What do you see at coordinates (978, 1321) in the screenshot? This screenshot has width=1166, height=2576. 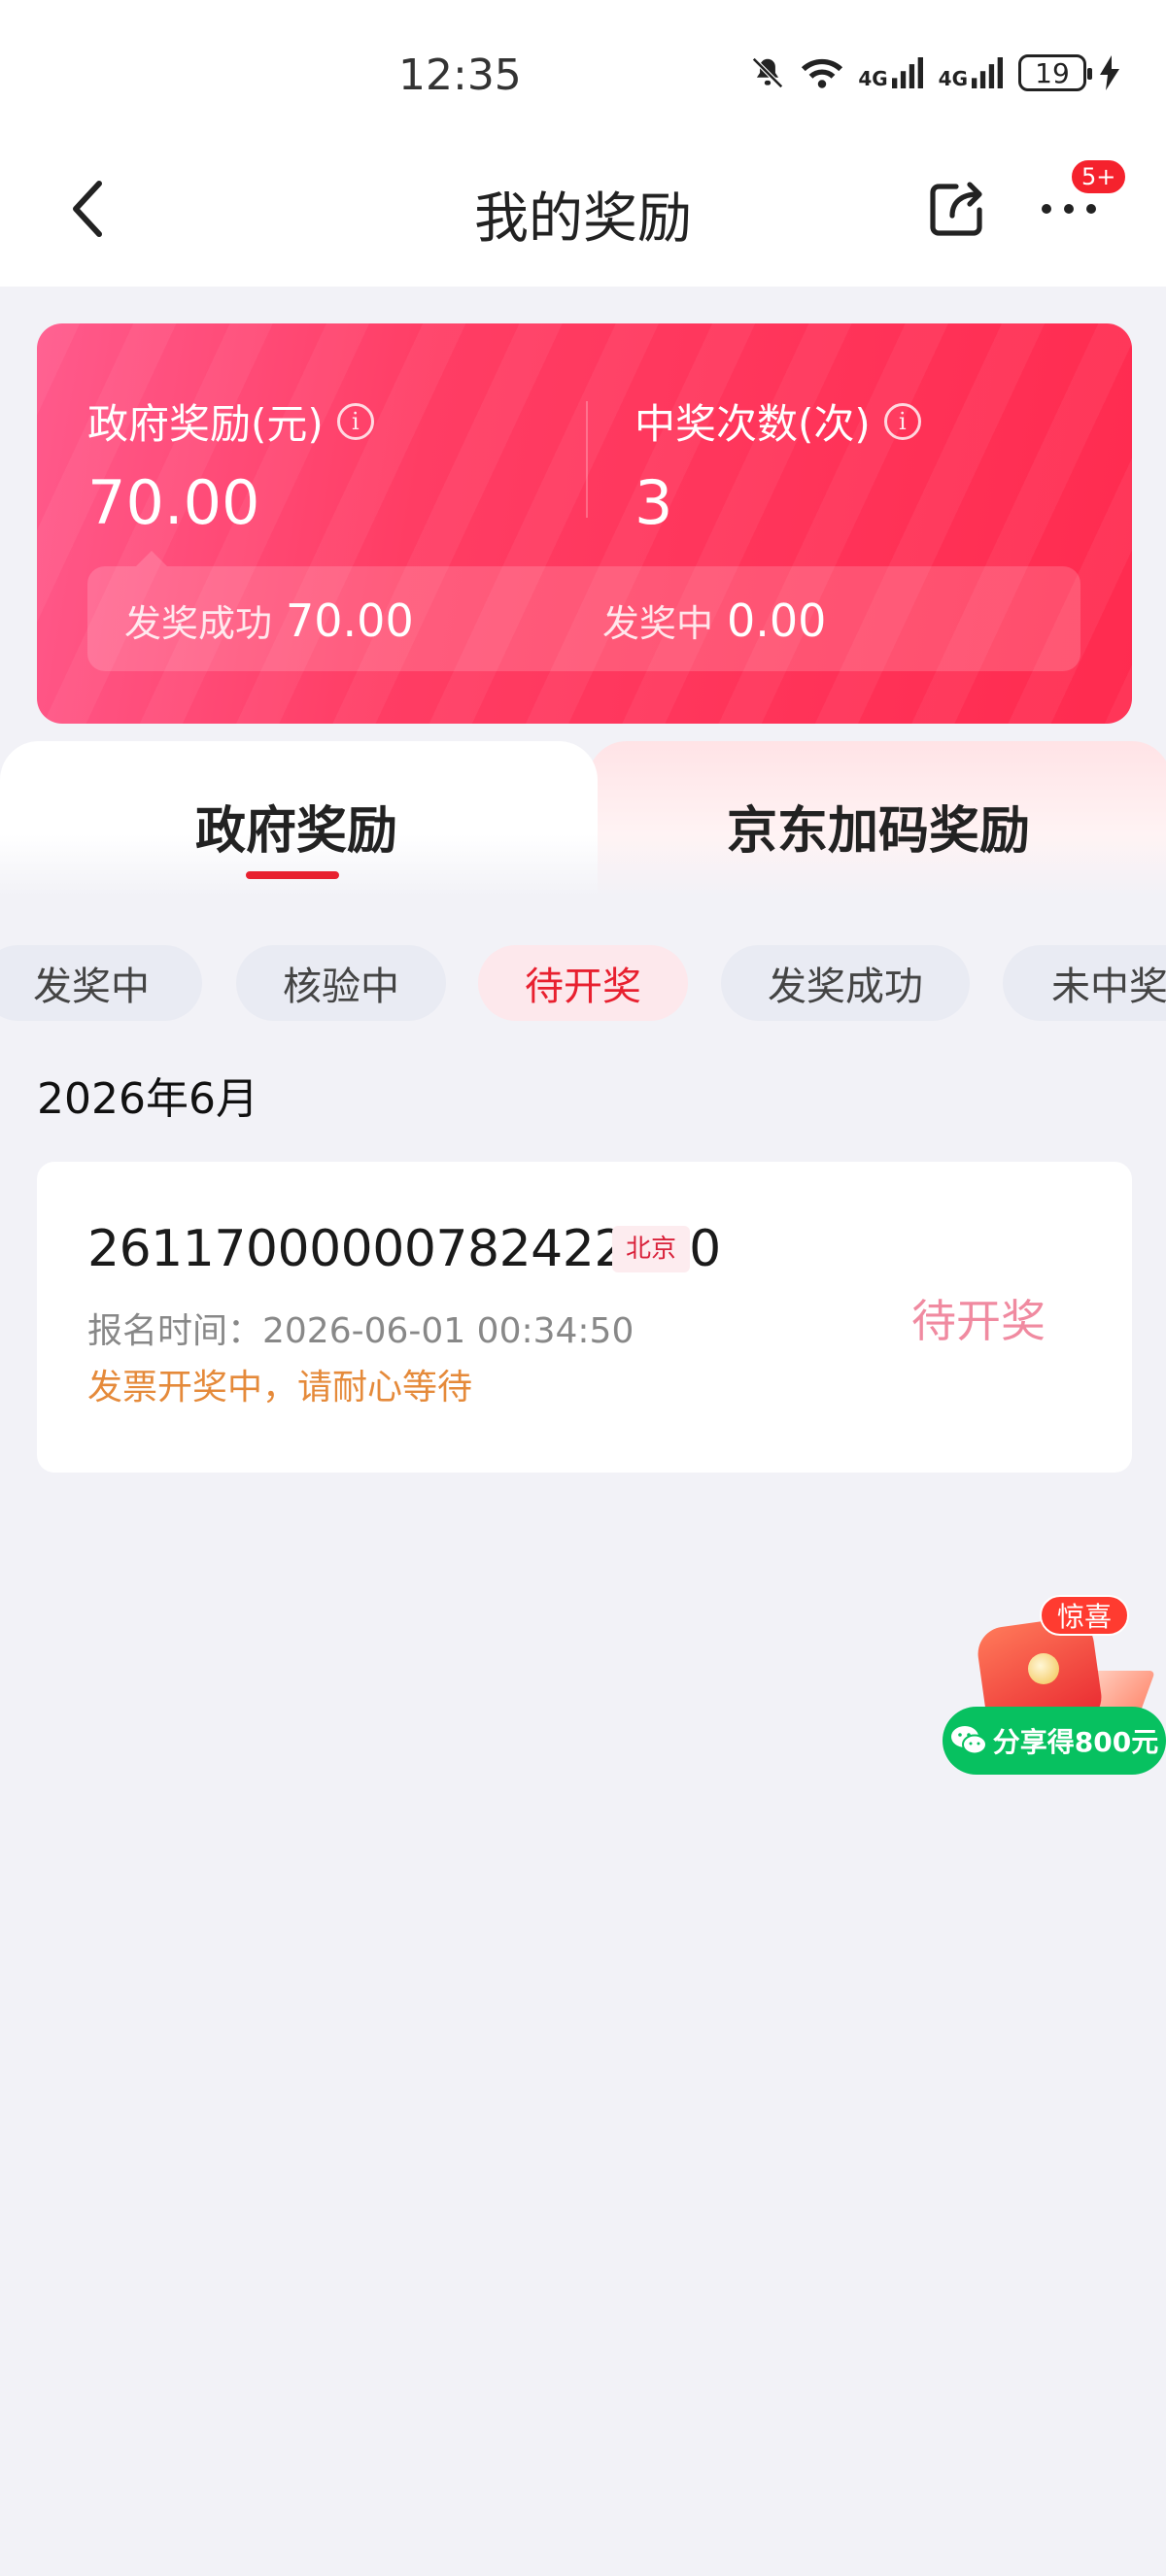 I see `record-status: 待开奖` at bounding box center [978, 1321].